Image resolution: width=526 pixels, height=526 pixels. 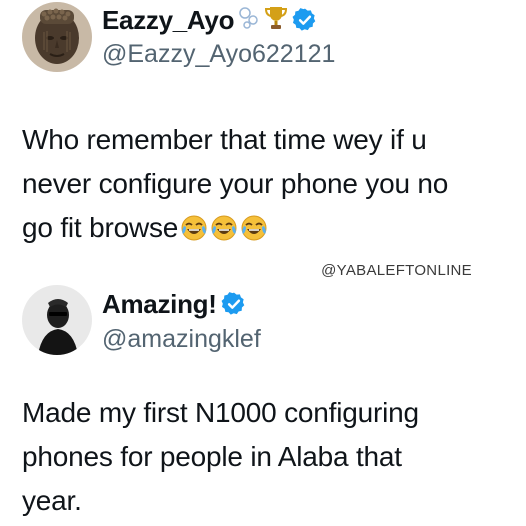 What do you see at coordinates (249, 20) in the screenshot?
I see `bubbles-icon` at bounding box center [249, 20].